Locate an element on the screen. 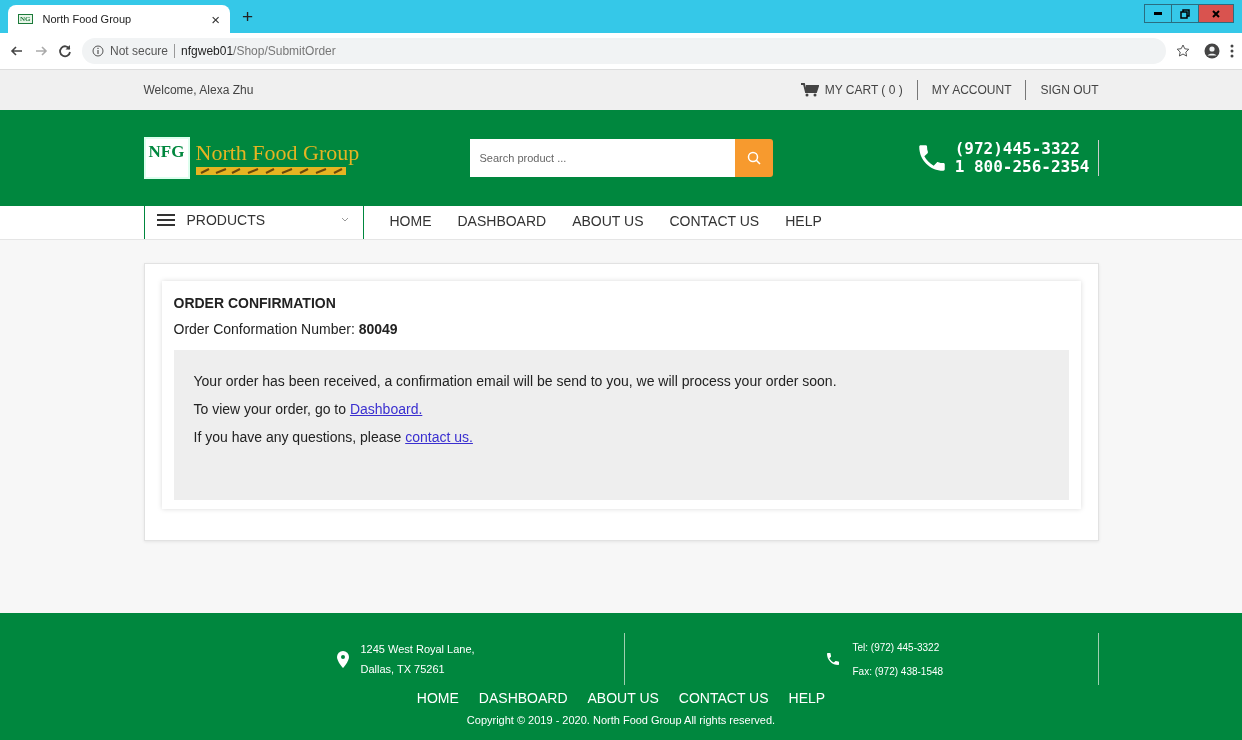 This screenshot has height=740, width=1242. nav-link: HELP is located at coordinates (803, 222).